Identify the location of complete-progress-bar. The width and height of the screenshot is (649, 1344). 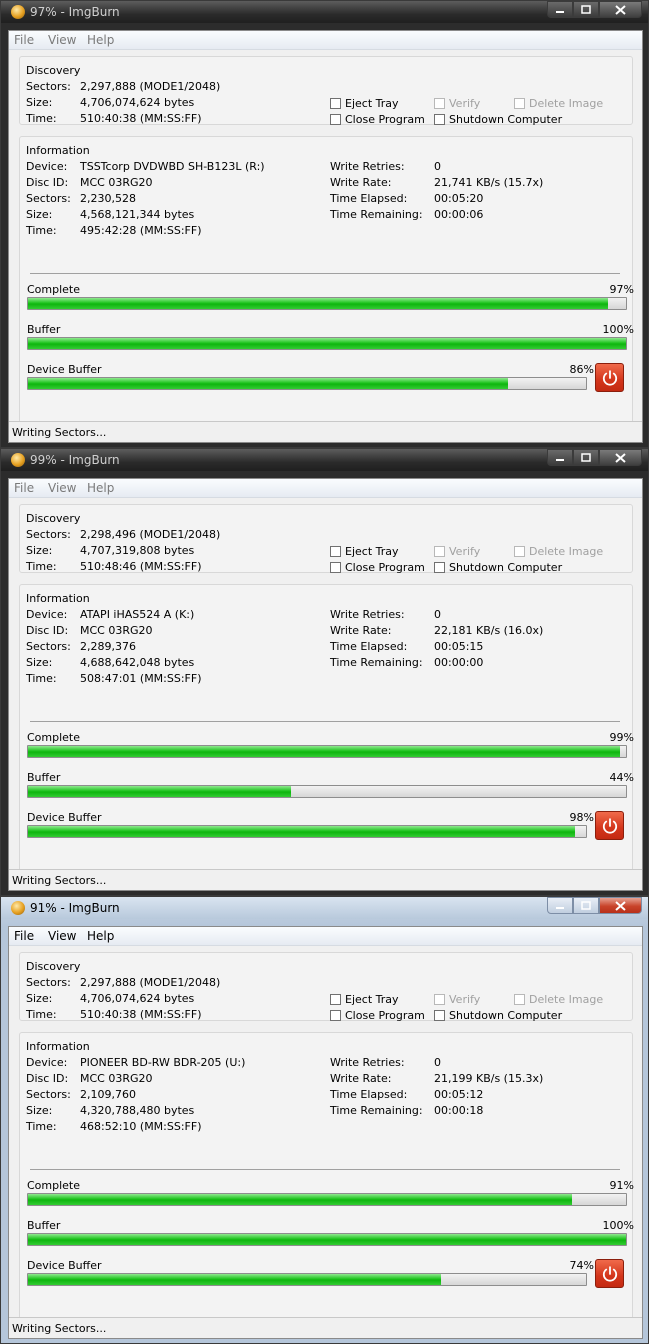
(327, 303).